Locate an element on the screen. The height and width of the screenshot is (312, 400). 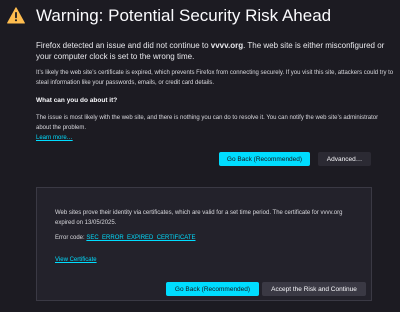
panel-go-back-button: Go Back (Recommended) is located at coordinates (212, 289).